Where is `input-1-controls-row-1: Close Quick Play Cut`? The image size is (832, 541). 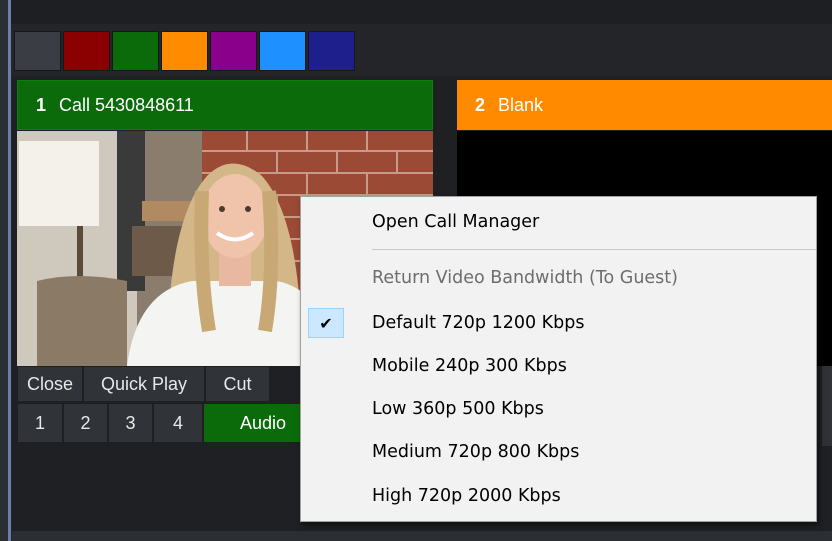
input-1-controls-row-1: Close Quick Play Cut is located at coordinates (143, 384).